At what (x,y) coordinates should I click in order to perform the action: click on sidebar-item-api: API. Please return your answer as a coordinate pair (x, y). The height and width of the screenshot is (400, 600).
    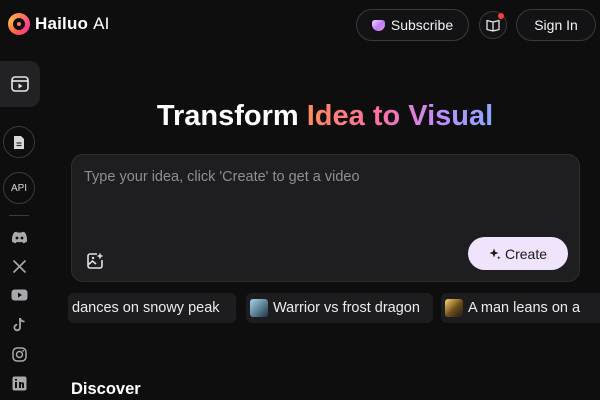
    Looking at the image, I should click on (19, 188).